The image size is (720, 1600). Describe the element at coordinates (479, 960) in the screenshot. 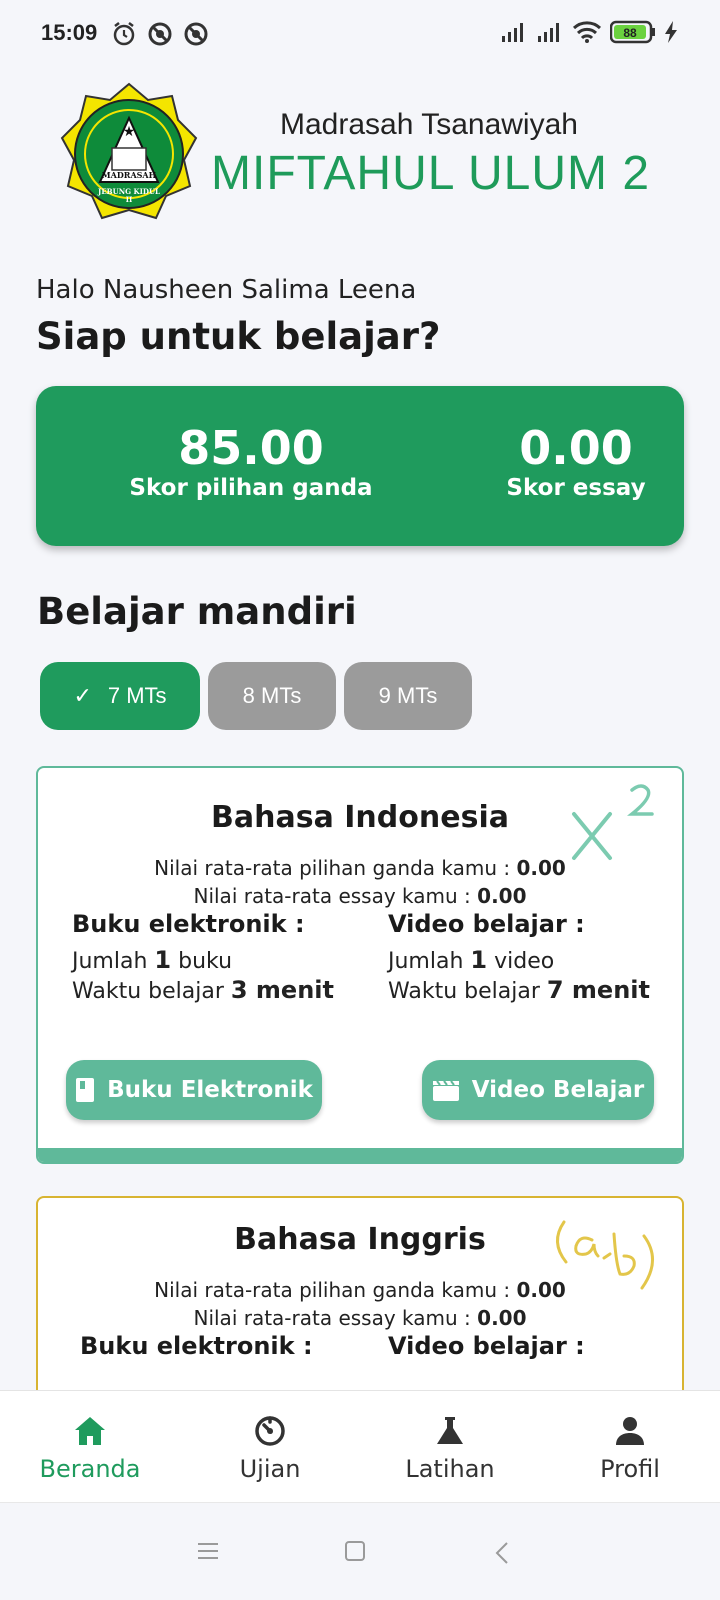

I see `video-count-value: 1` at that location.